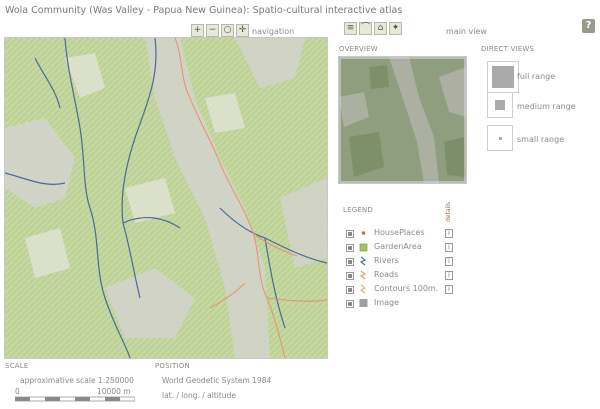 Image resolution: width=600 pixels, height=409 pixels. What do you see at coordinates (365, 28) in the screenshot?
I see `profile-view-icon: ⌒` at bounding box center [365, 28].